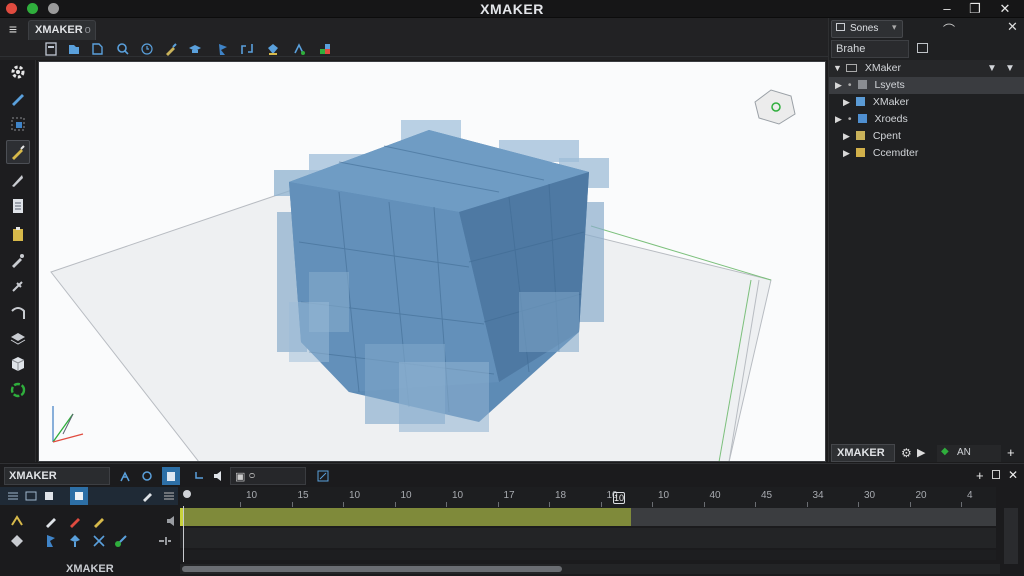 This screenshot has height=576, width=1024. Describe the element at coordinates (18, 338) in the screenshot. I see `layers-tool-icon` at that location.